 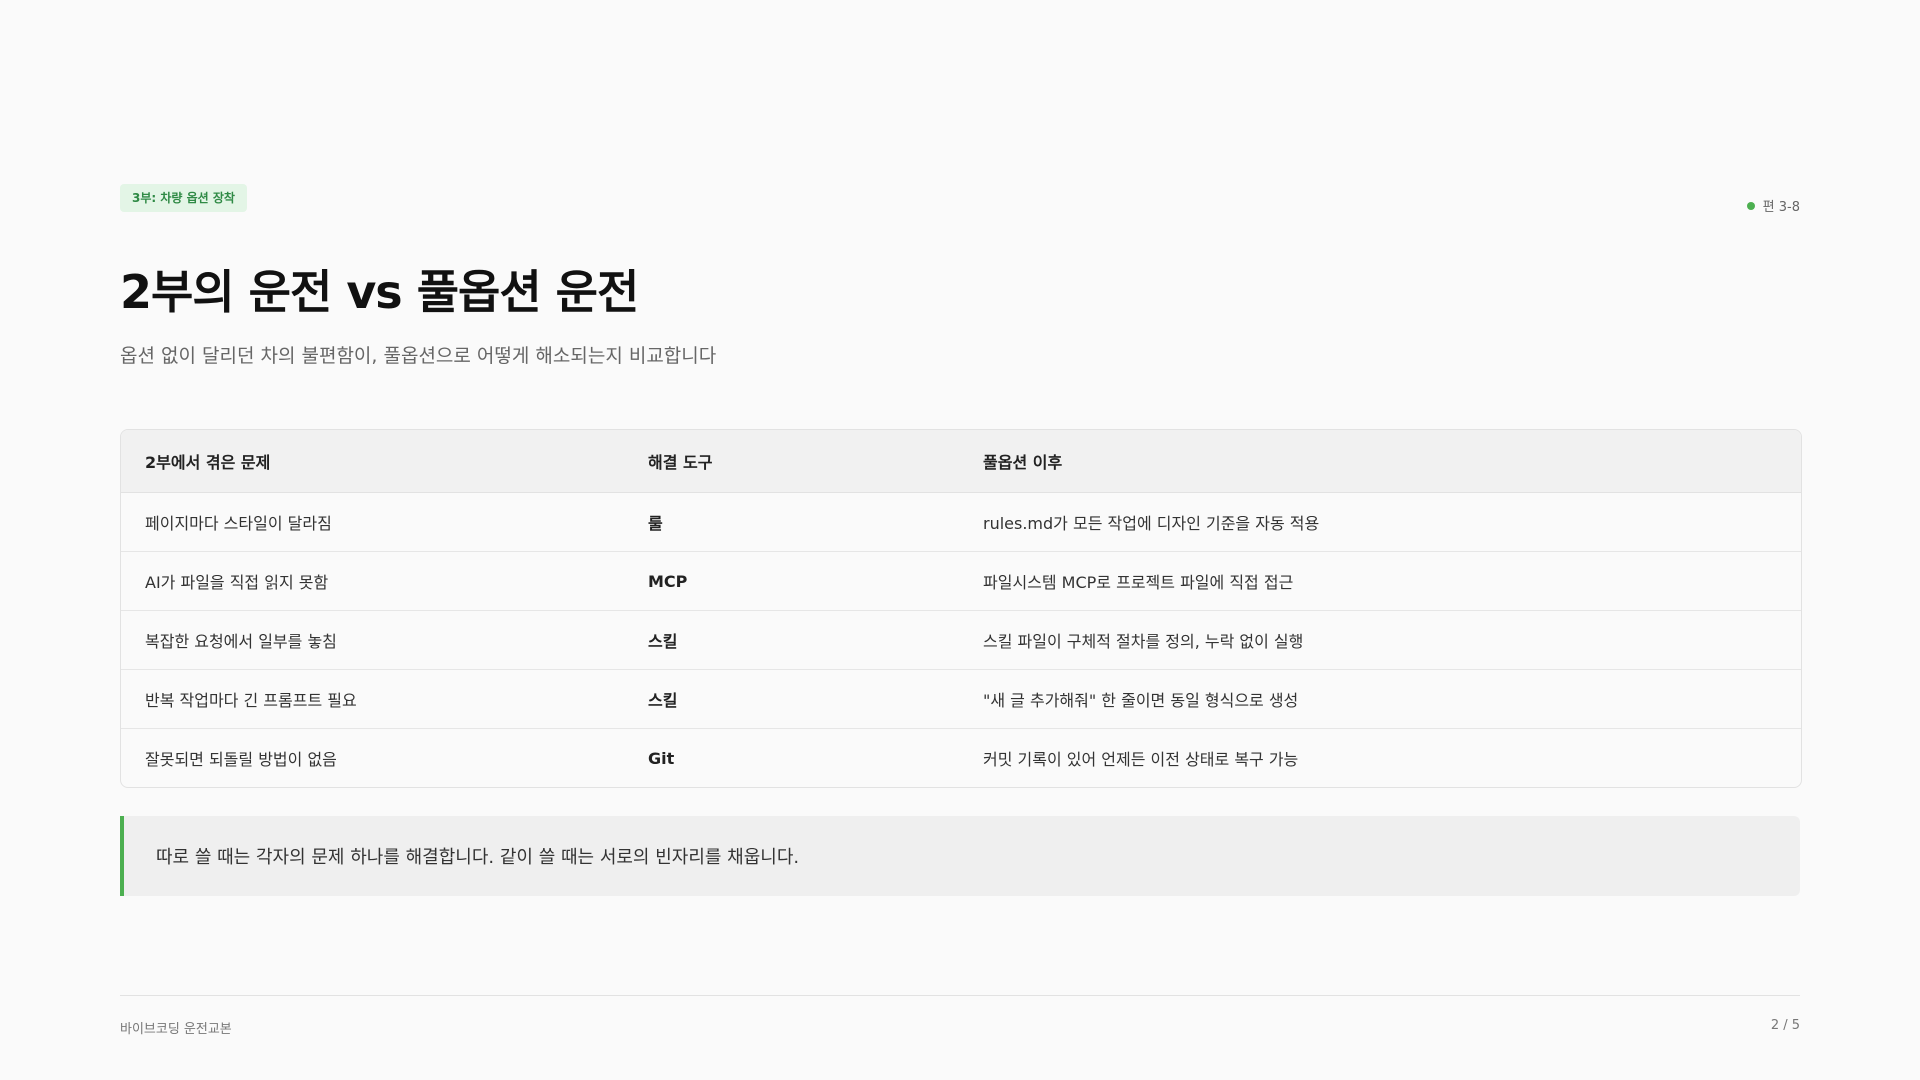 I want to click on footer-page-number: 2 / 5, so click(x=1785, y=1025).